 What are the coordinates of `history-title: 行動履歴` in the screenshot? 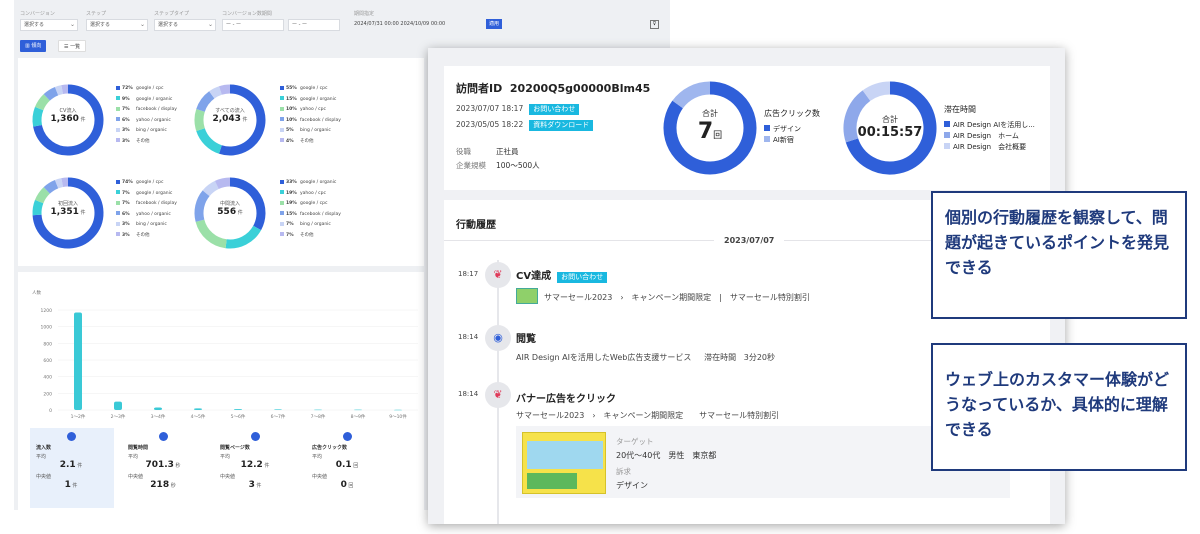 It's located at (476, 225).